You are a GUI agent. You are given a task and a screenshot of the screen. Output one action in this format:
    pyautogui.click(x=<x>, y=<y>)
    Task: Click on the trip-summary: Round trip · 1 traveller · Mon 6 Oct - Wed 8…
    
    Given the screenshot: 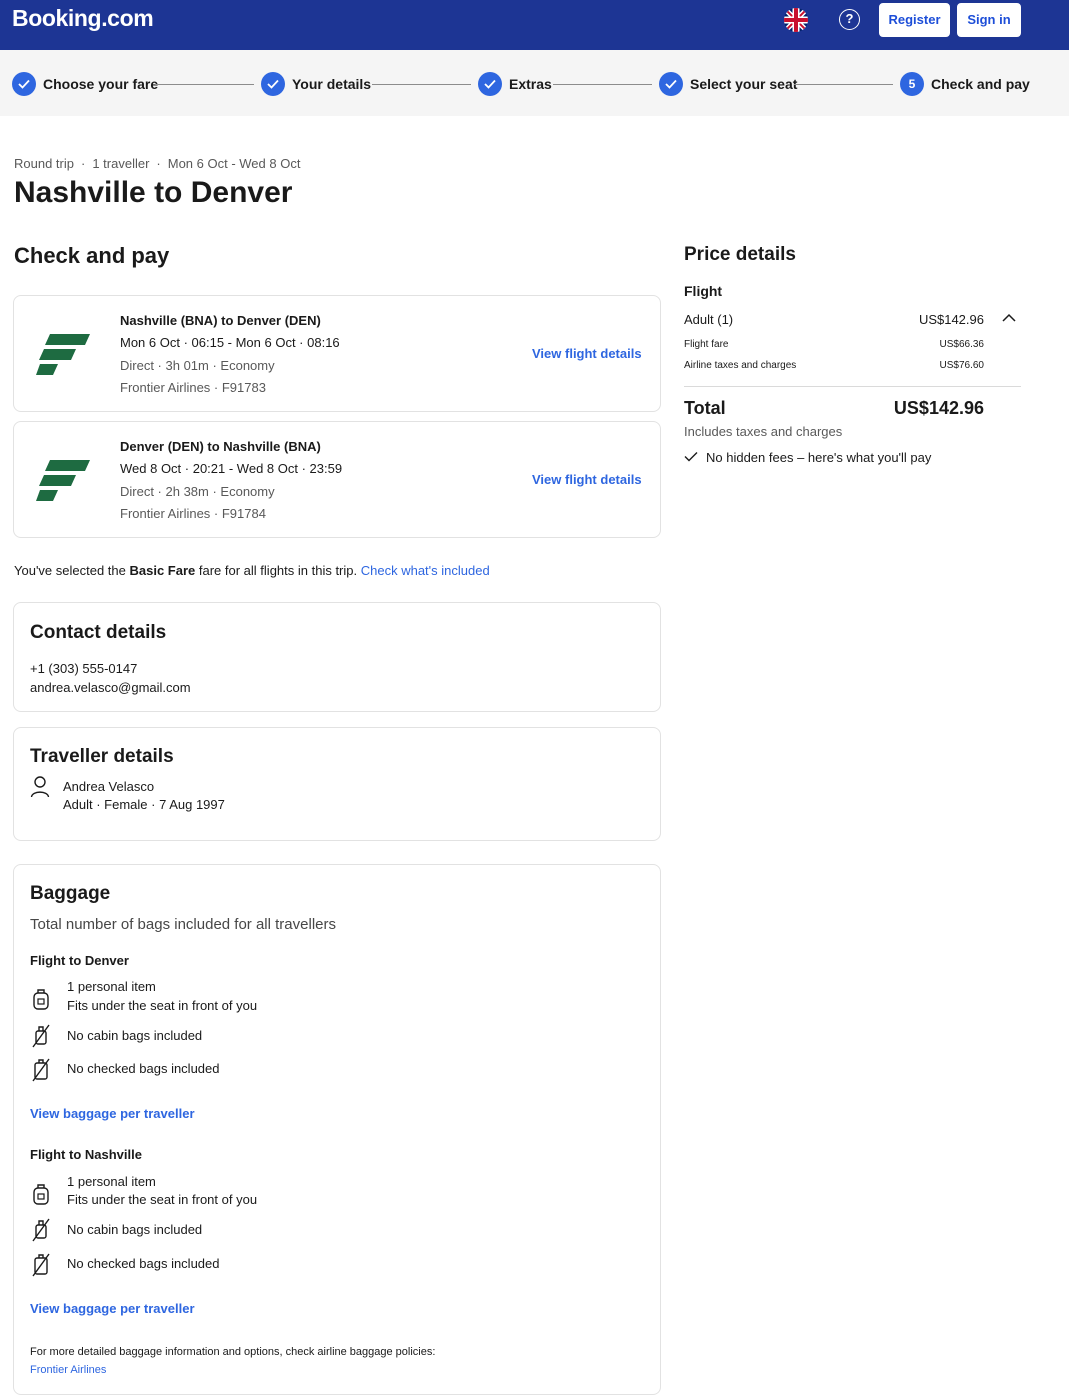 What is the action you would take?
    pyautogui.click(x=157, y=163)
    